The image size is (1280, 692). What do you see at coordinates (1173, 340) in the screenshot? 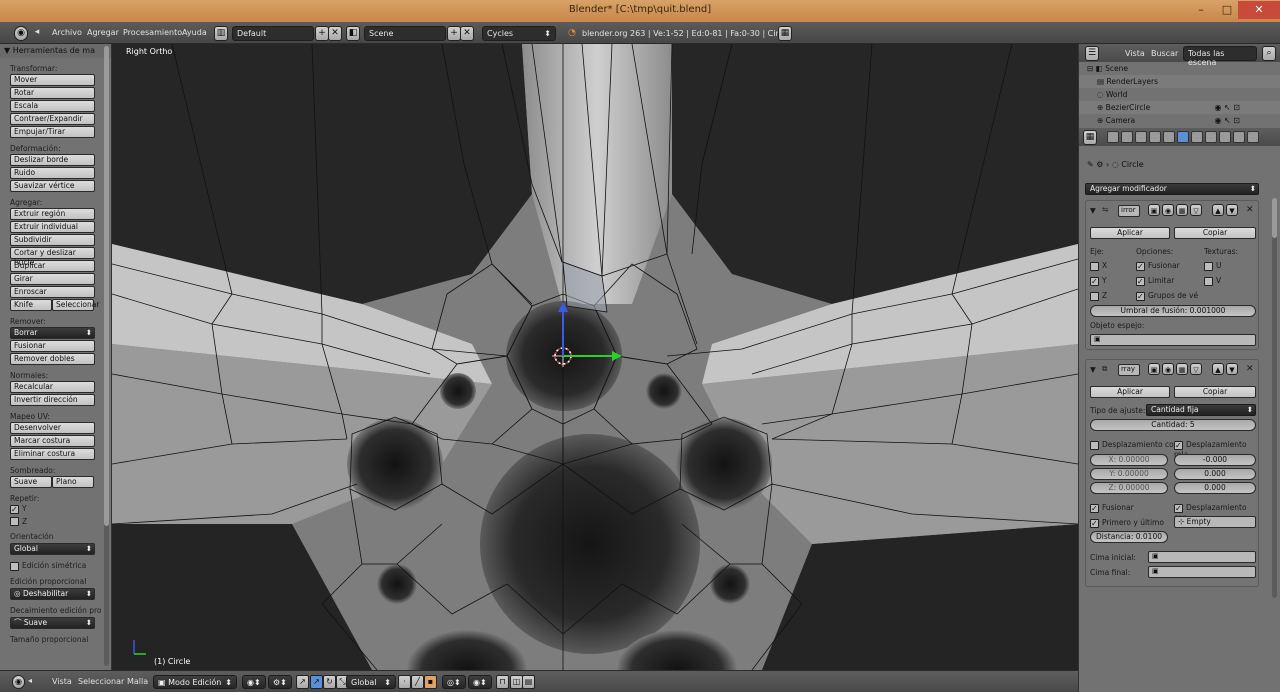
I see `mirror-object-field: ▣` at bounding box center [1173, 340].